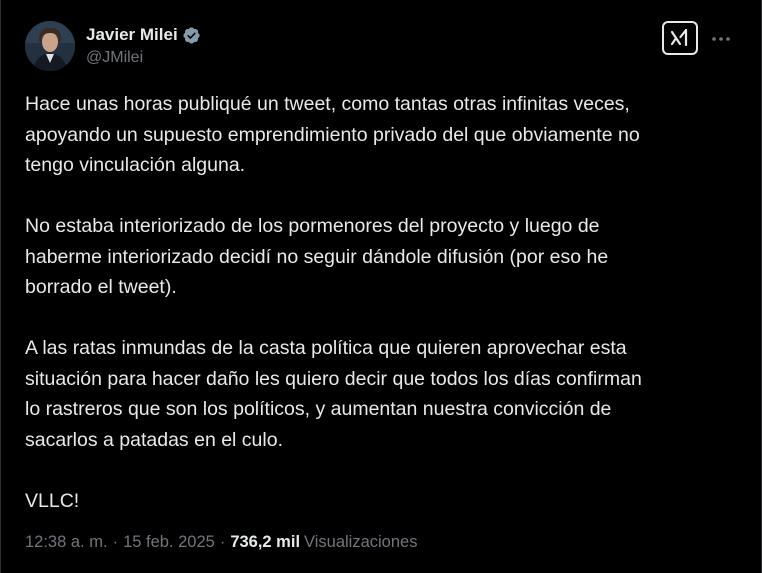 The width and height of the screenshot is (762, 573). What do you see at coordinates (169, 542) in the screenshot?
I see `tweet-date: 15 feb. 2025` at bounding box center [169, 542].